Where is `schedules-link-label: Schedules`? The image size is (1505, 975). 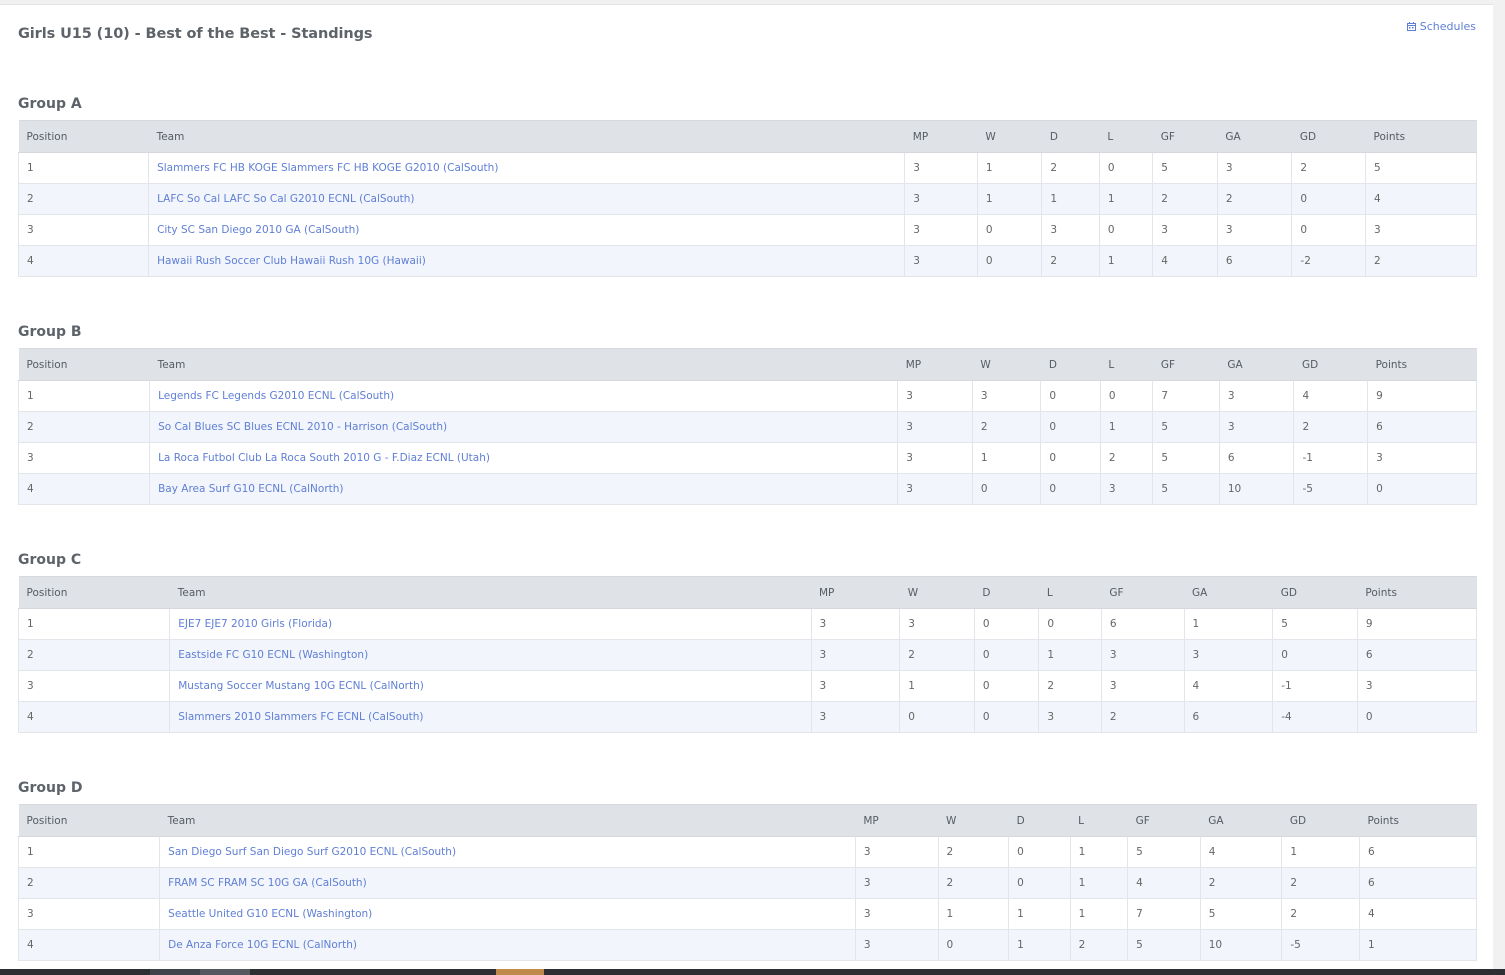
schedules-link-label: Schedules is located at coordinates (1447, 26).